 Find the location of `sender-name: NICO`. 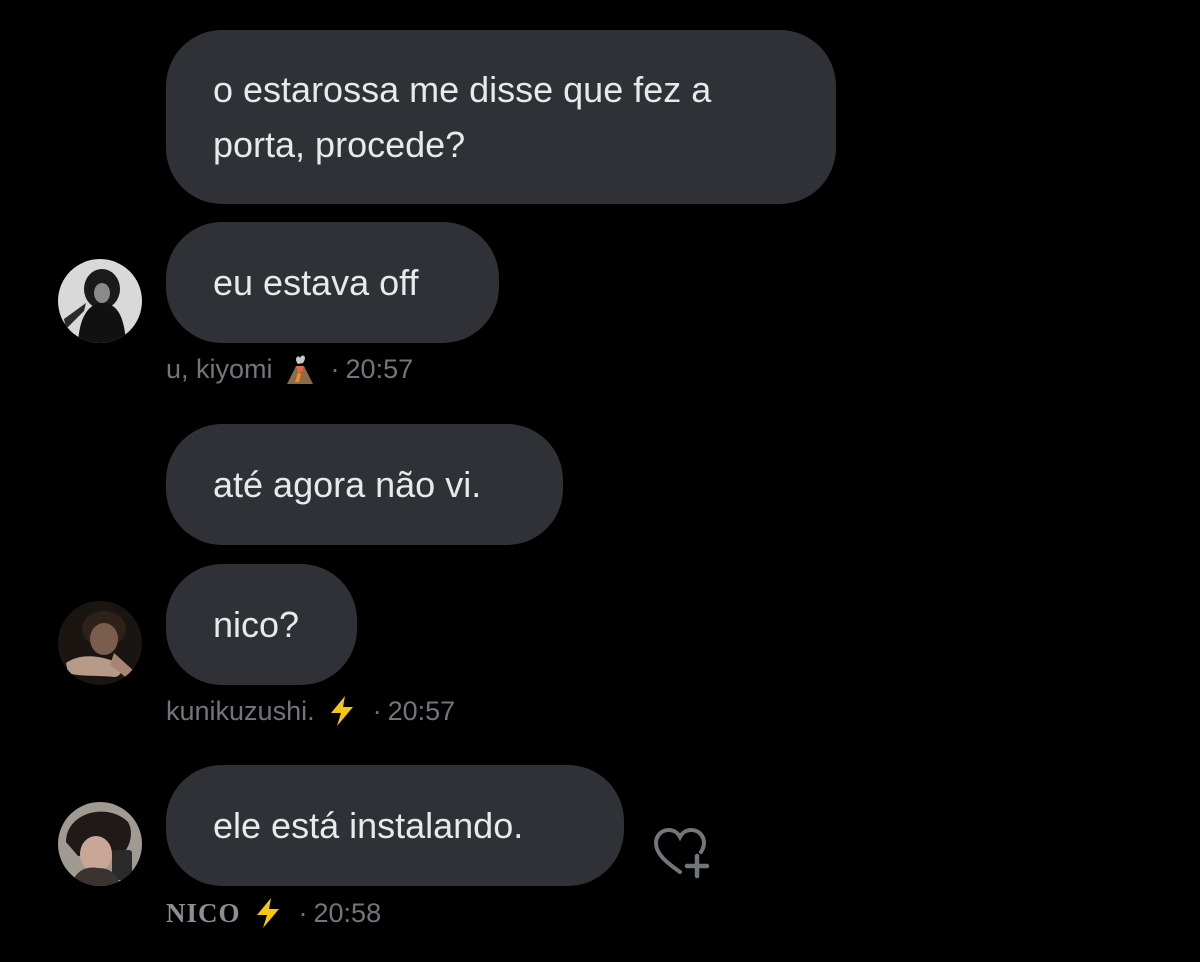

sender-name: NICO is located at coordinates (203, 913).